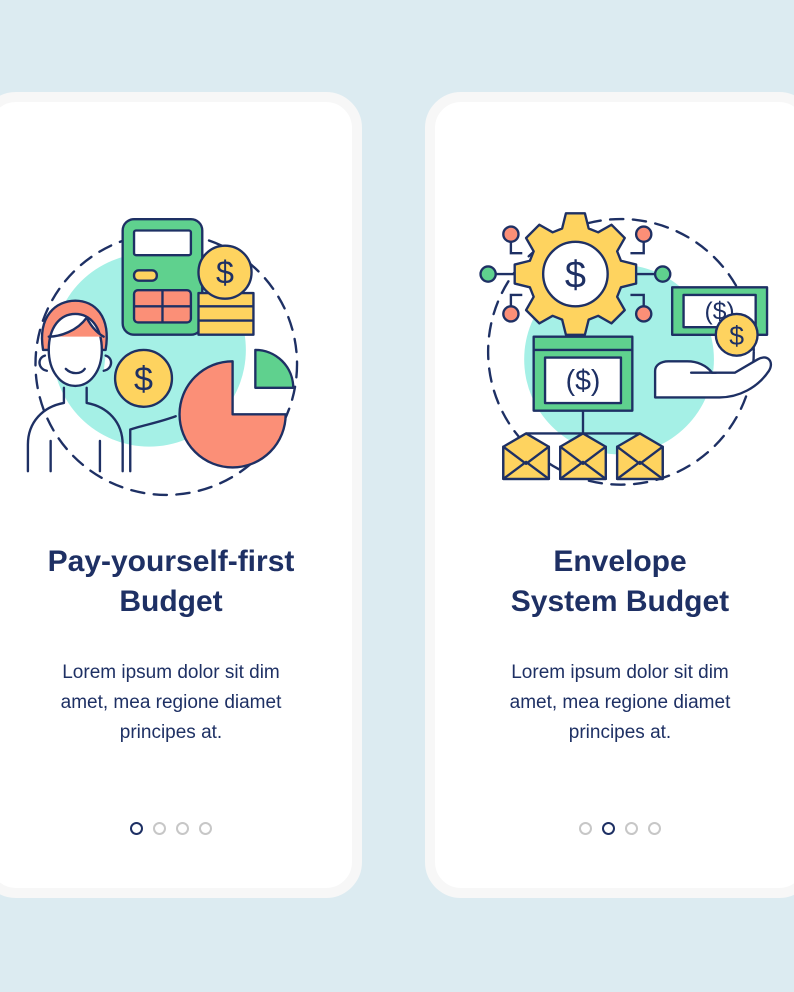 This screenshot has width=794, height=992. What do you see at coordinates (614, 582) in the screenshot?
I see `card-title: Envelope System Budget` at bounding box center [614, 582].